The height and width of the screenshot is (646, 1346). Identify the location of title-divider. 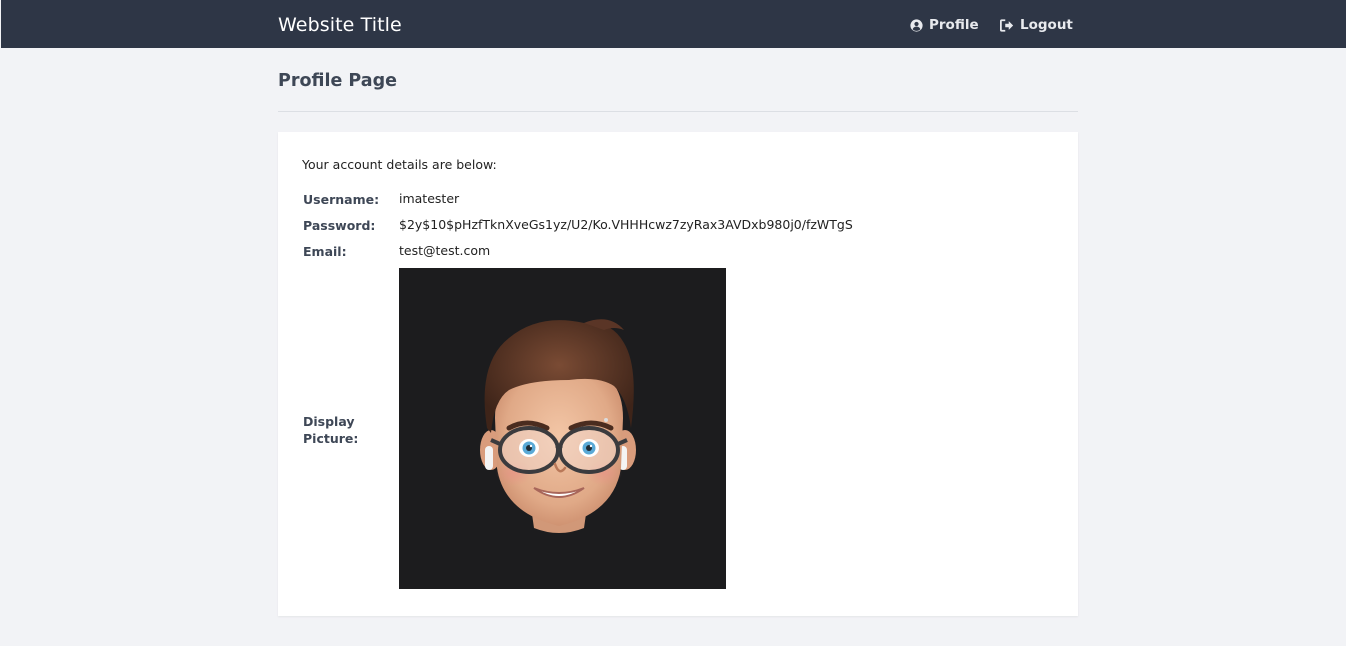
(678, 111).